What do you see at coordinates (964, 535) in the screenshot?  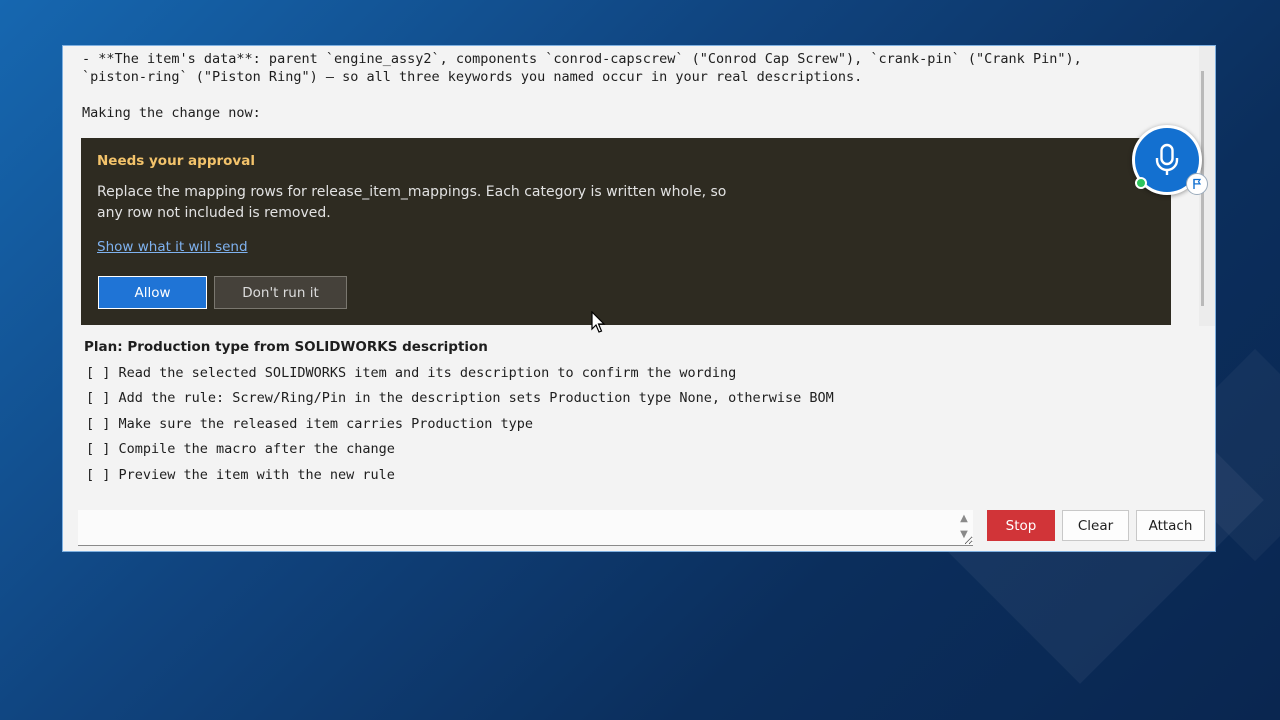 I see `scroll-down-arrow-icon: ▼` at bounding box center [964, 535].